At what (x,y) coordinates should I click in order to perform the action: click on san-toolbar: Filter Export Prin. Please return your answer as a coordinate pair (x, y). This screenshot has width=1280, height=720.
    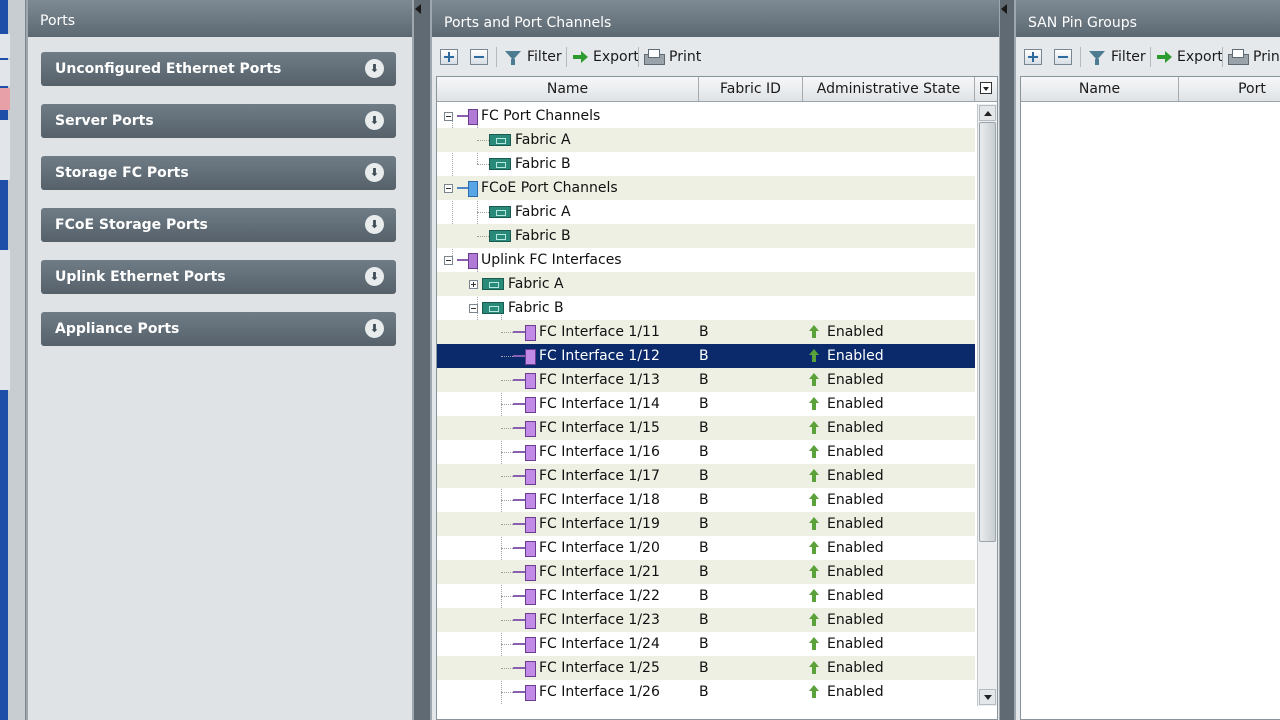
    Looking at the image, I should click on (1148, 56).